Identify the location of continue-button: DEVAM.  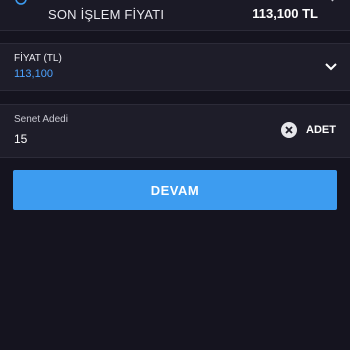
(175, 190).